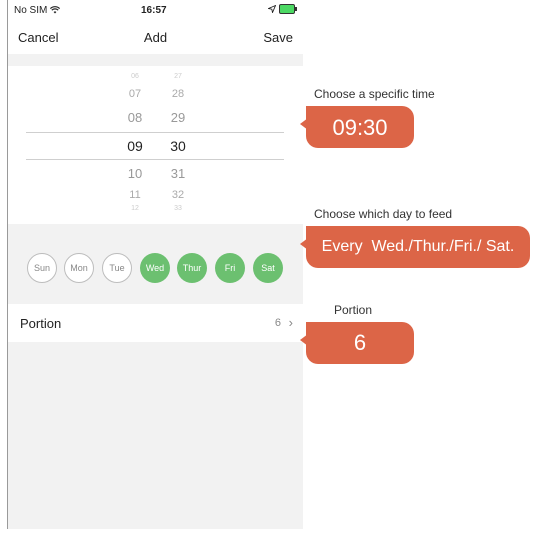  Describe the element at coordinates (117, 268) in the screenshot. I see `day-toggle-tue: Tue` at that location.